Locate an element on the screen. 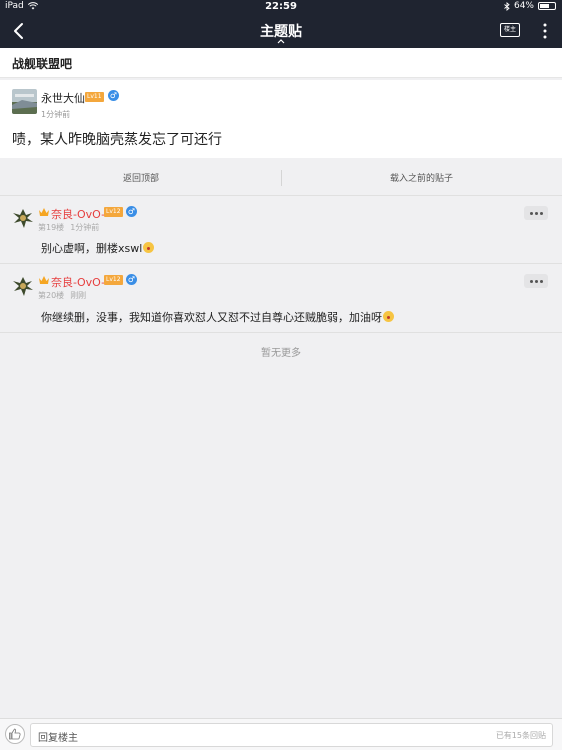 The image size is (562, 750). post-time: 1分钟前 is located at coordinates (56, 114).